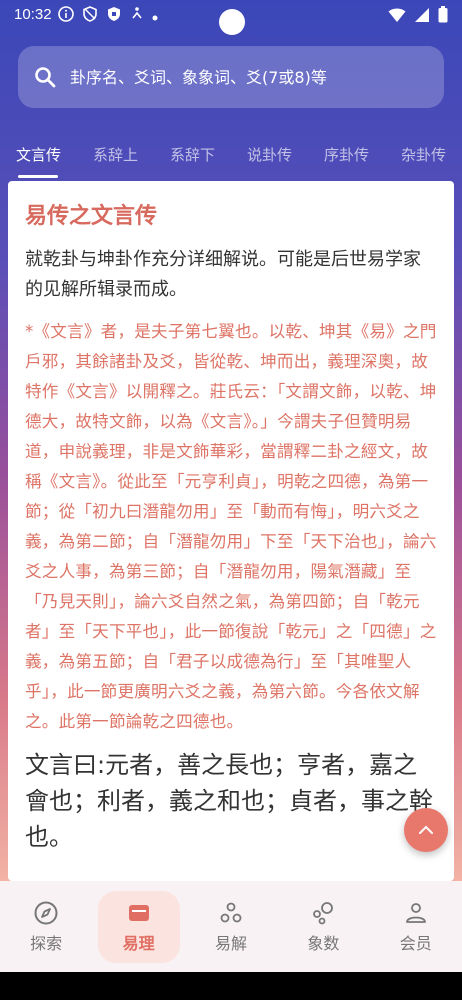 The image size is (462, 1000). Describe the element at coordinates (269, 155) in the screenshot. I see `tab-label: 说卦传` at that location.